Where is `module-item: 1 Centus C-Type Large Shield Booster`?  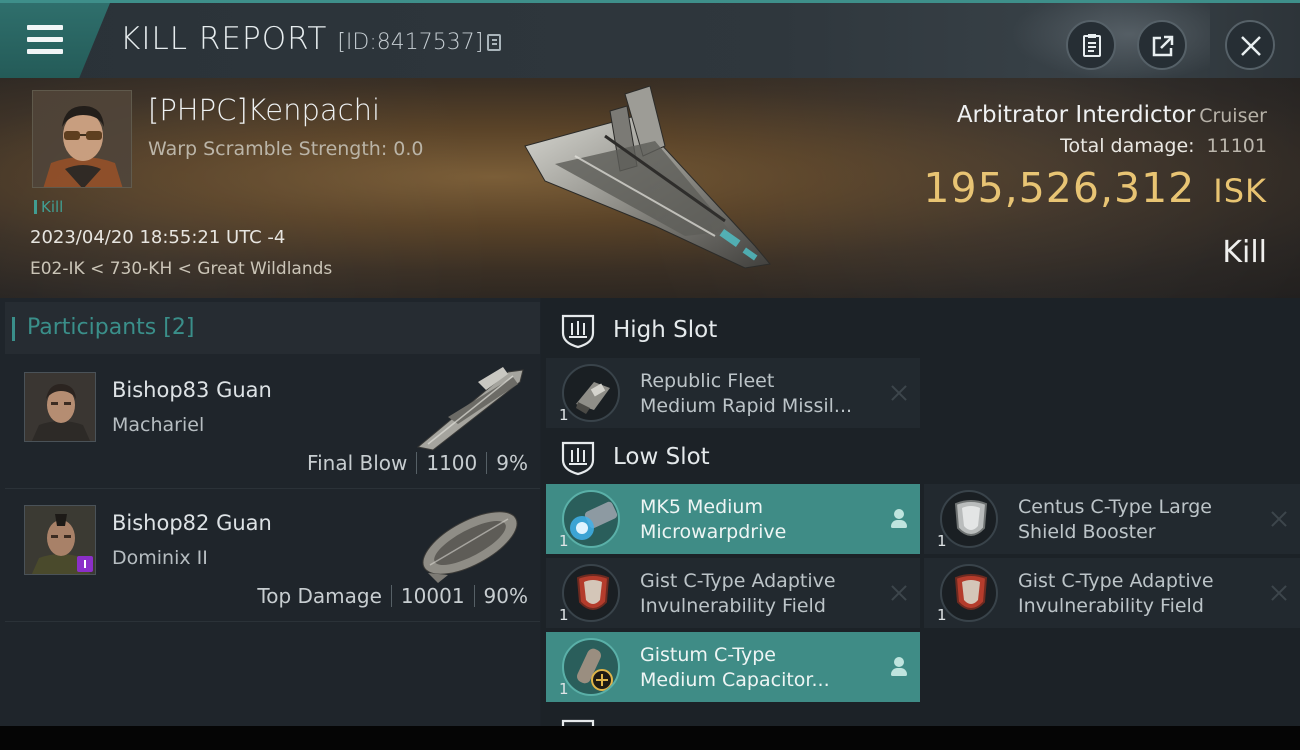
module-item: 1 Centus C-Type Large Shield Booster is located at coordinates (1112, 519).